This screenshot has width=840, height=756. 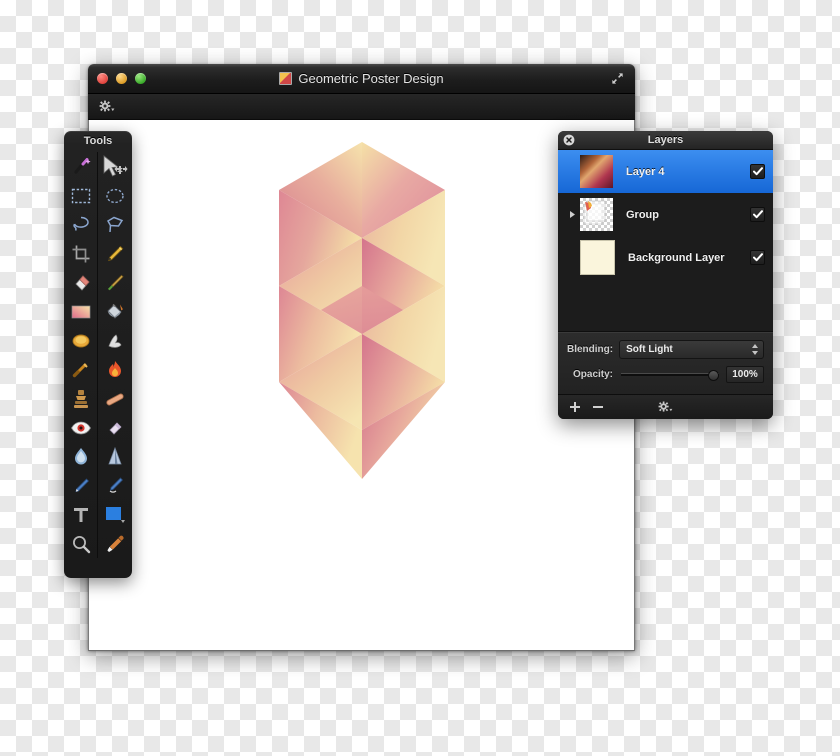 What do you see at coordinates (115, 253) in the screenshot?
I see `pencil-tool` at bounding box center [115, 253].